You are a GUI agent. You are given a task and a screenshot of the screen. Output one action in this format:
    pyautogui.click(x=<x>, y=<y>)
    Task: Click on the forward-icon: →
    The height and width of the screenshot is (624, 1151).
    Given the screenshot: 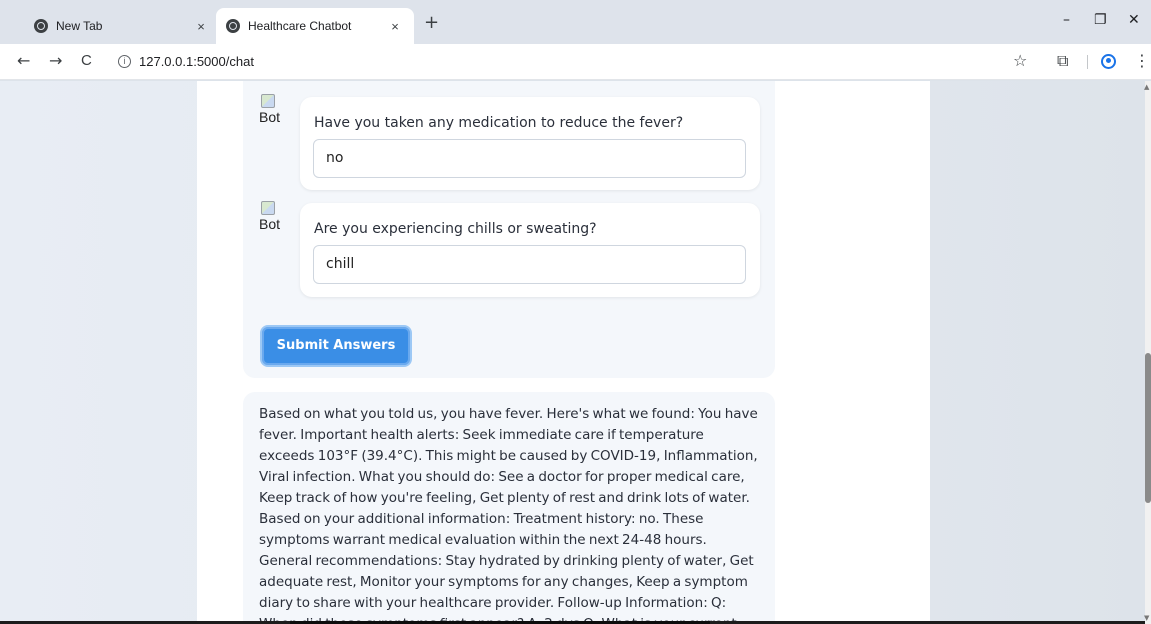 What is the action you would take?
    pyautogui.click(x=55, y=61)
    